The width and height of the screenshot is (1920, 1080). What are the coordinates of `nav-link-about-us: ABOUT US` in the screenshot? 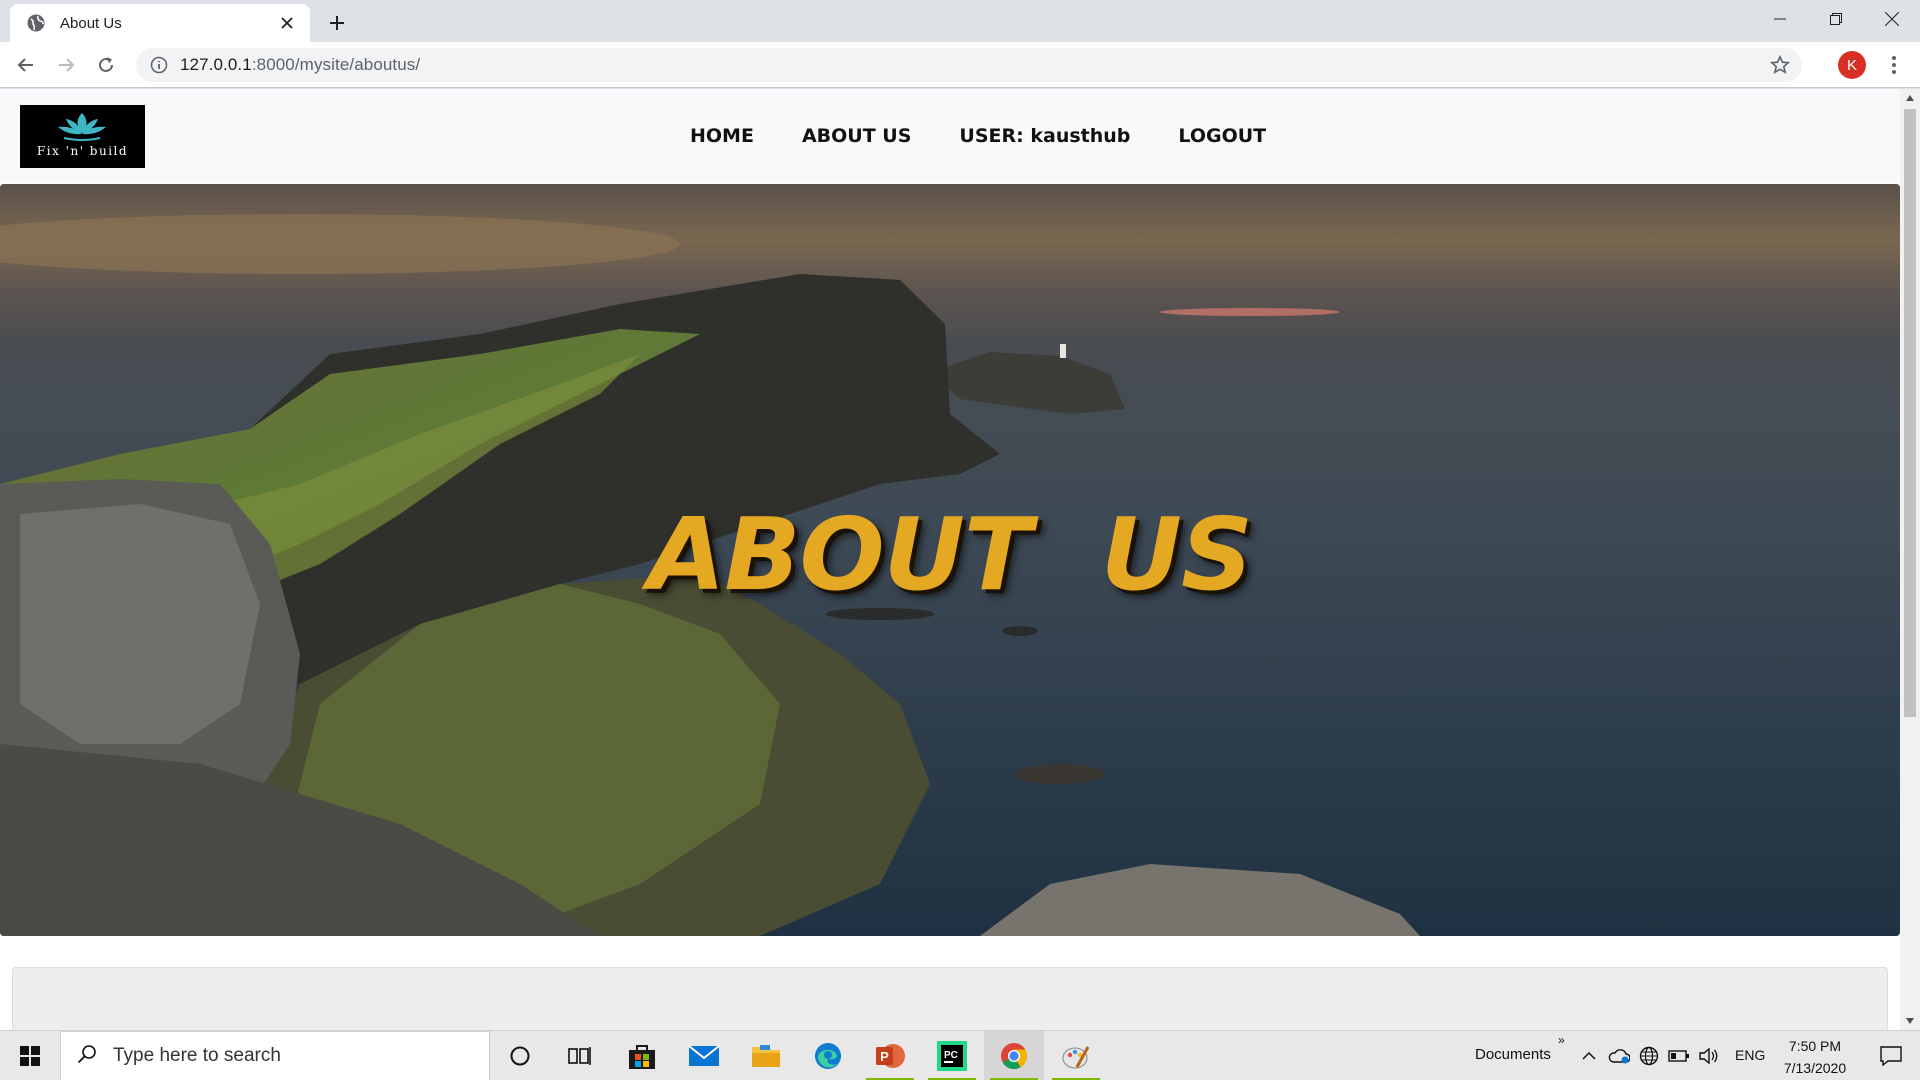 It's located at (856, 136).